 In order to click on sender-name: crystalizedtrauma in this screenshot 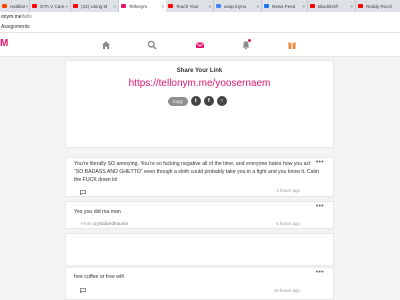, I will do `click(110, 223)`.